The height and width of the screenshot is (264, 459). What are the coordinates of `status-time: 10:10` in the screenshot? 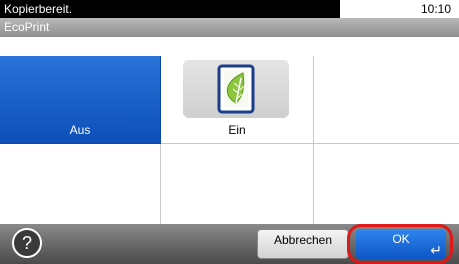 It's located at (400, 9).